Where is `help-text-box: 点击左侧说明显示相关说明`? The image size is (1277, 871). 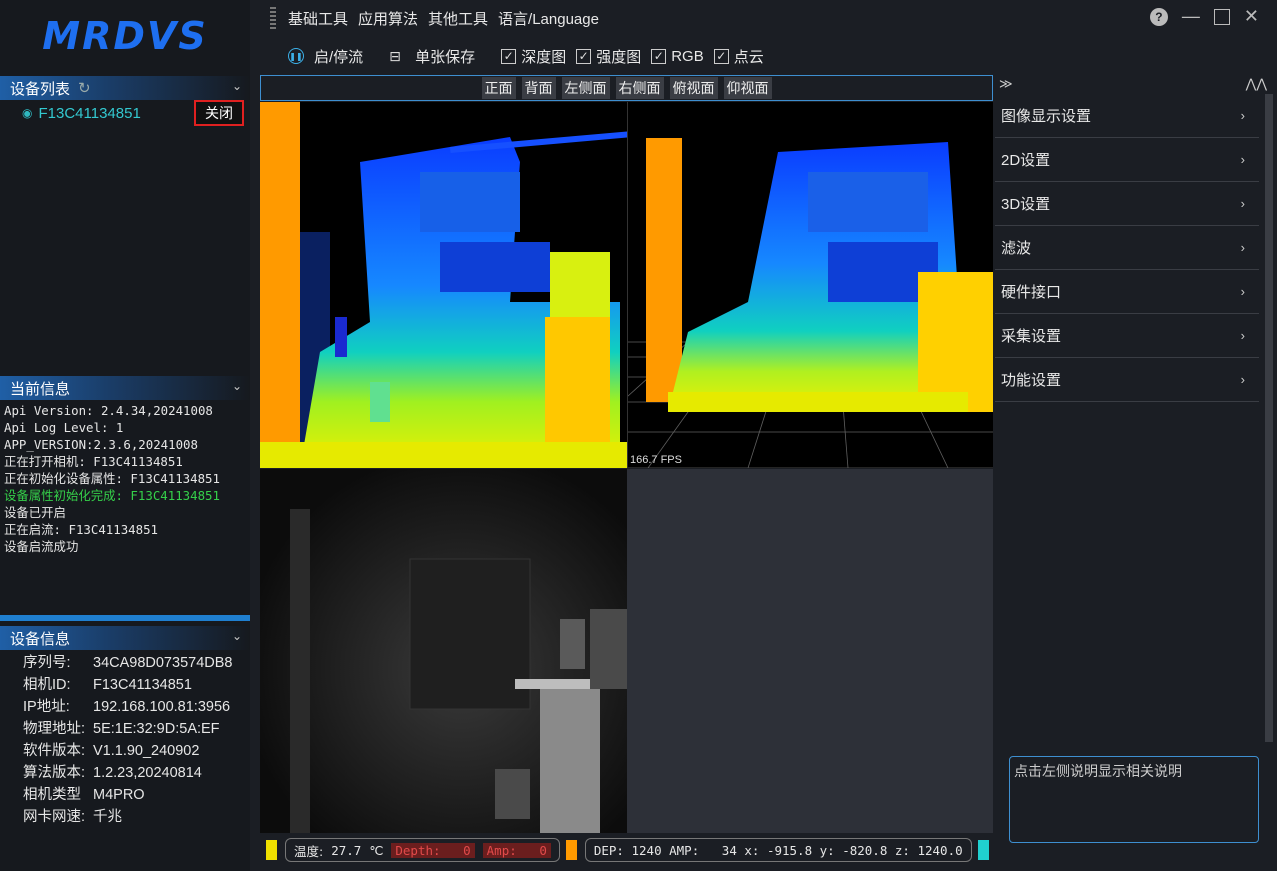
help-text-box: 点击左侧说明显示相关说明 is located at coordinates (1134, 799).